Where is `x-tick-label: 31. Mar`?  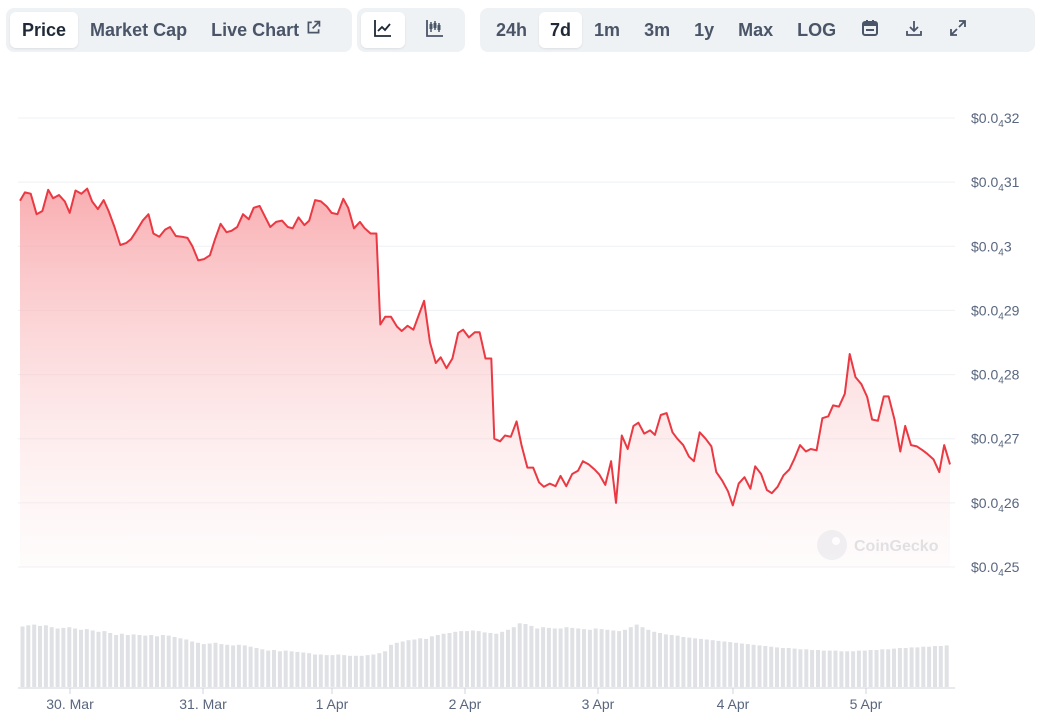
x-tick-label: 31. Mar is located at coordinates (203, 704).